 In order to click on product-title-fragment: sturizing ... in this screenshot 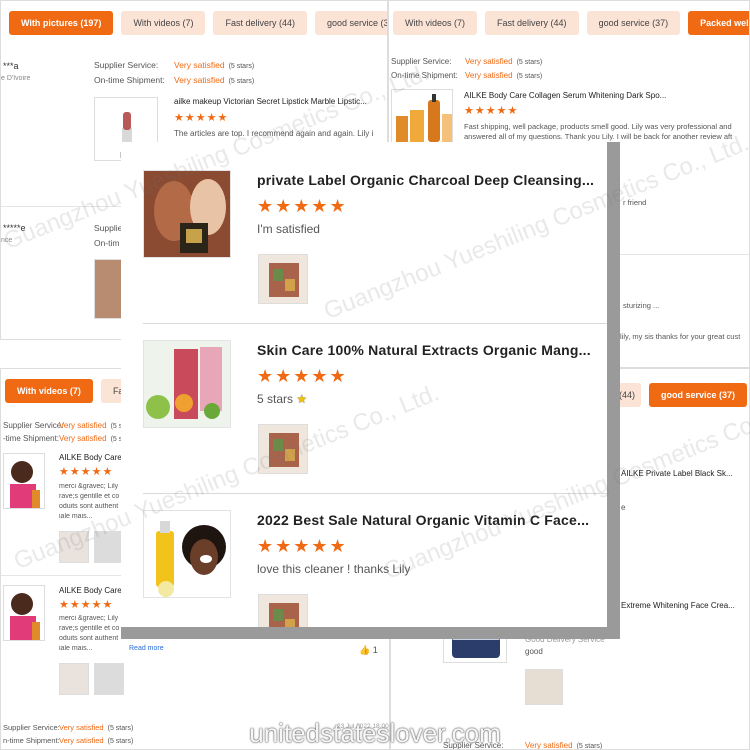, I will do `click(641, 305)`.